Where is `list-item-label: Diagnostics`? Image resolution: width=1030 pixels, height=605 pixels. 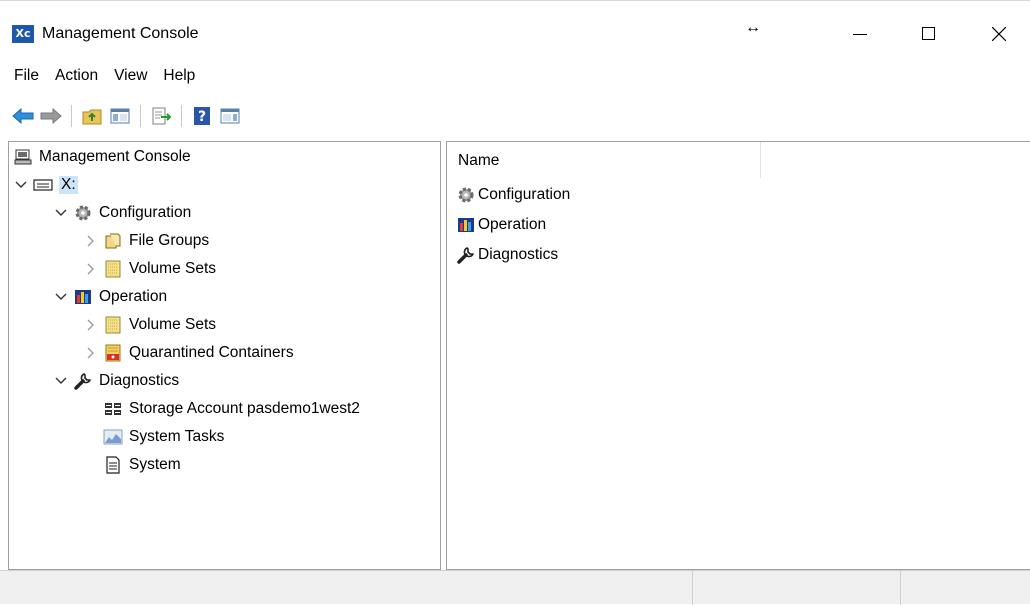 list-item-label: Diagnostics is located at coordinates (518, 254).